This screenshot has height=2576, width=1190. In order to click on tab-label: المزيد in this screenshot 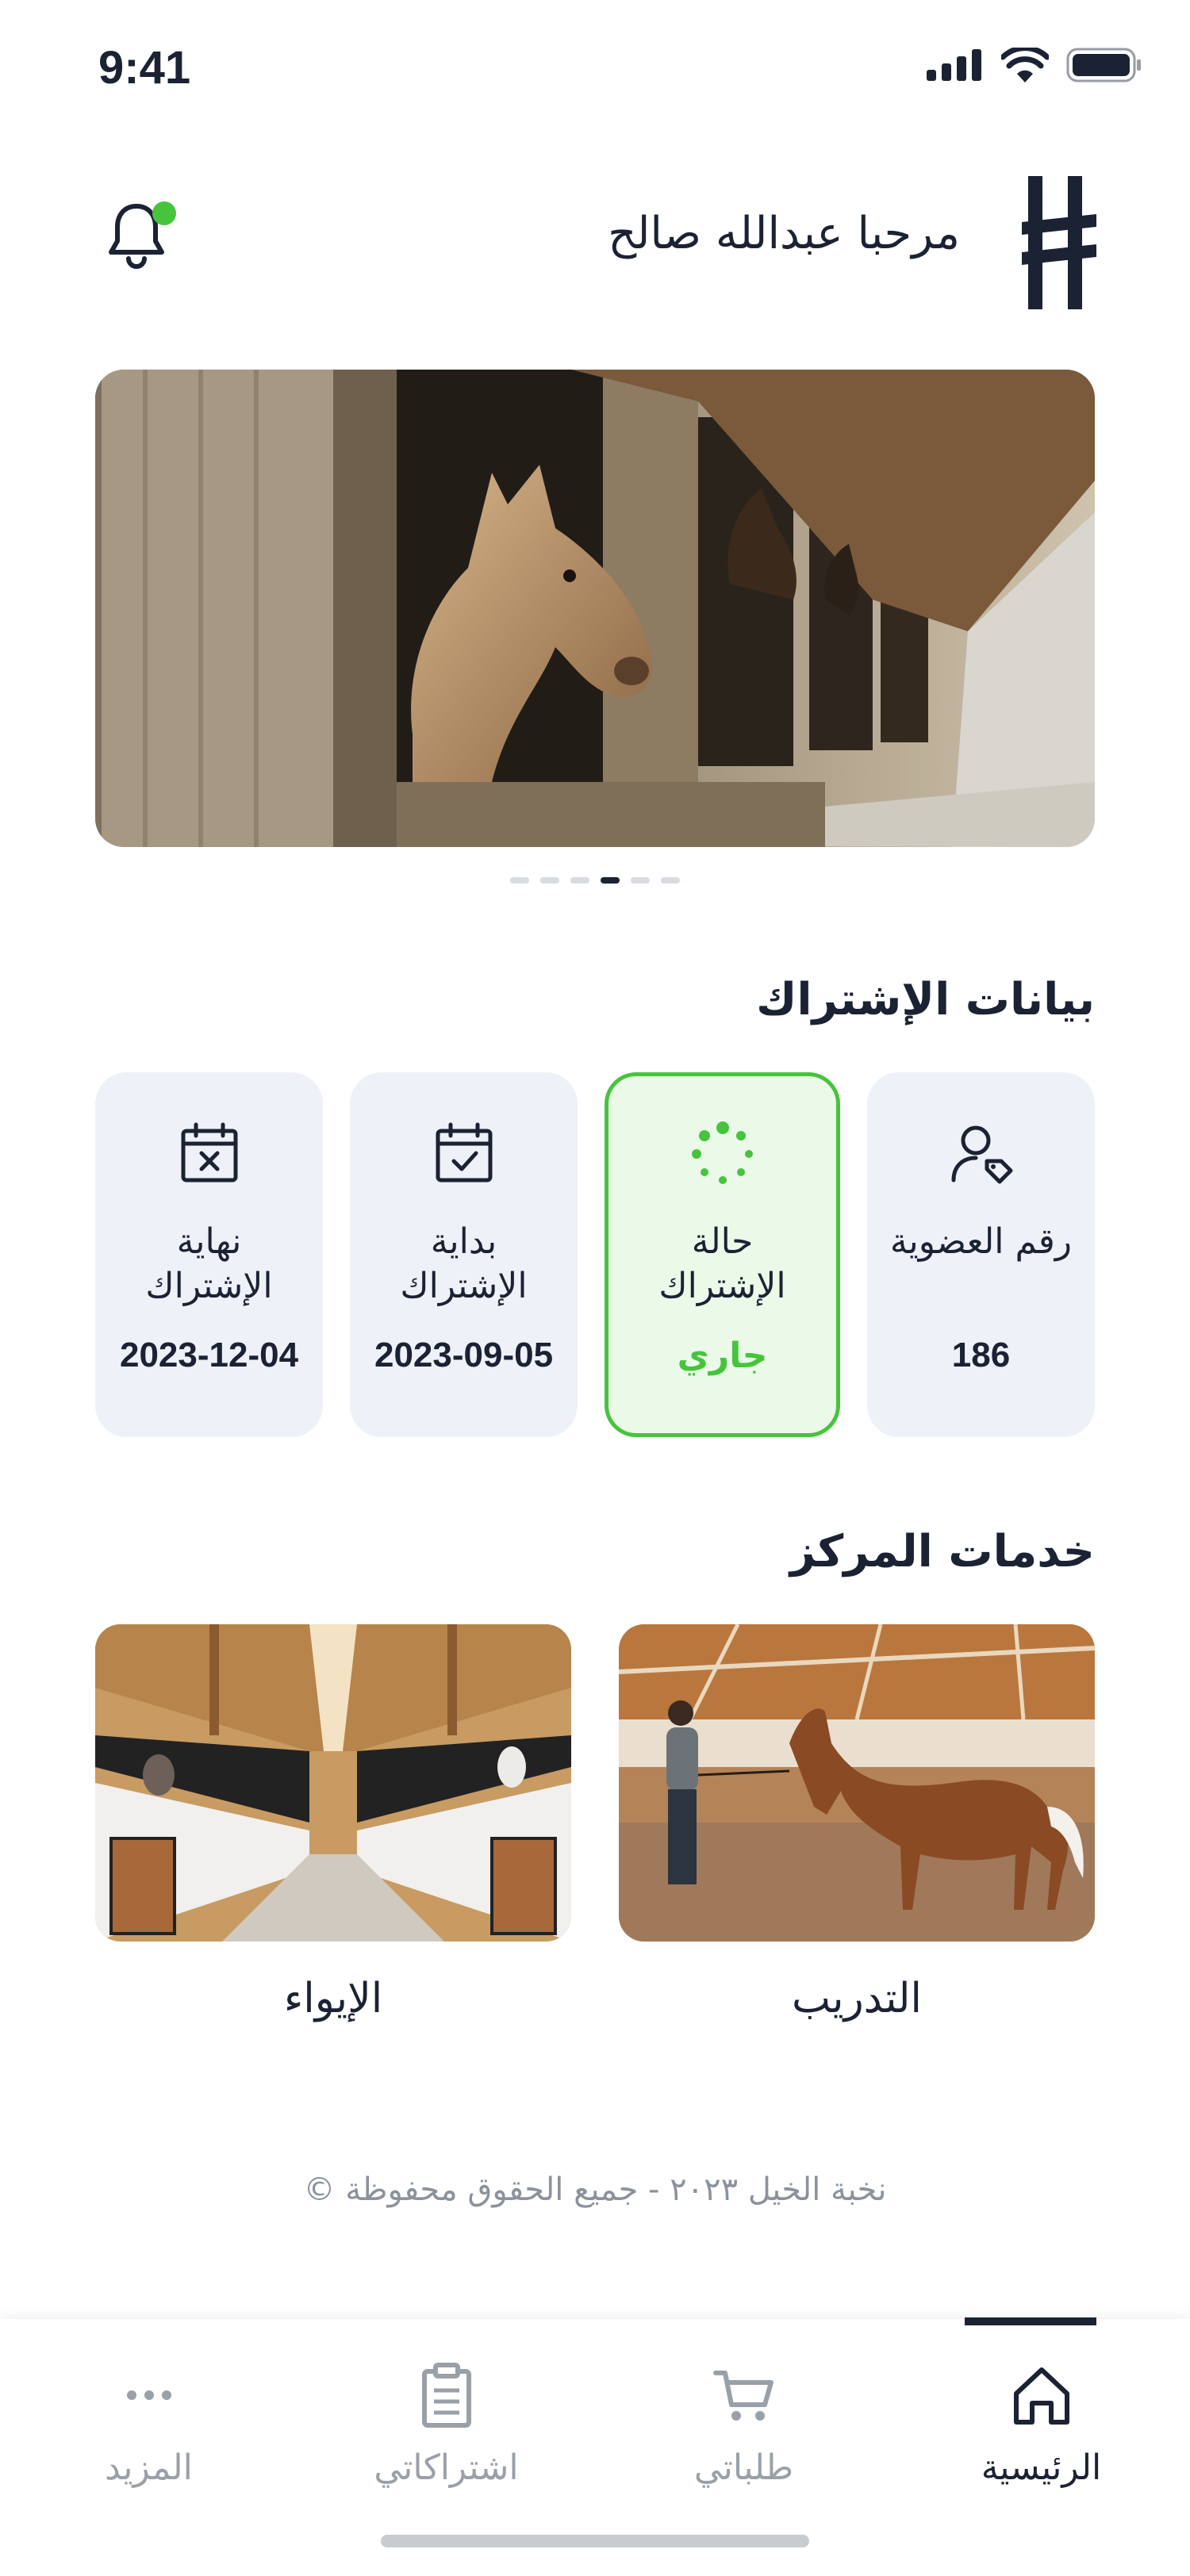, I will do `click(149, 2468)`.